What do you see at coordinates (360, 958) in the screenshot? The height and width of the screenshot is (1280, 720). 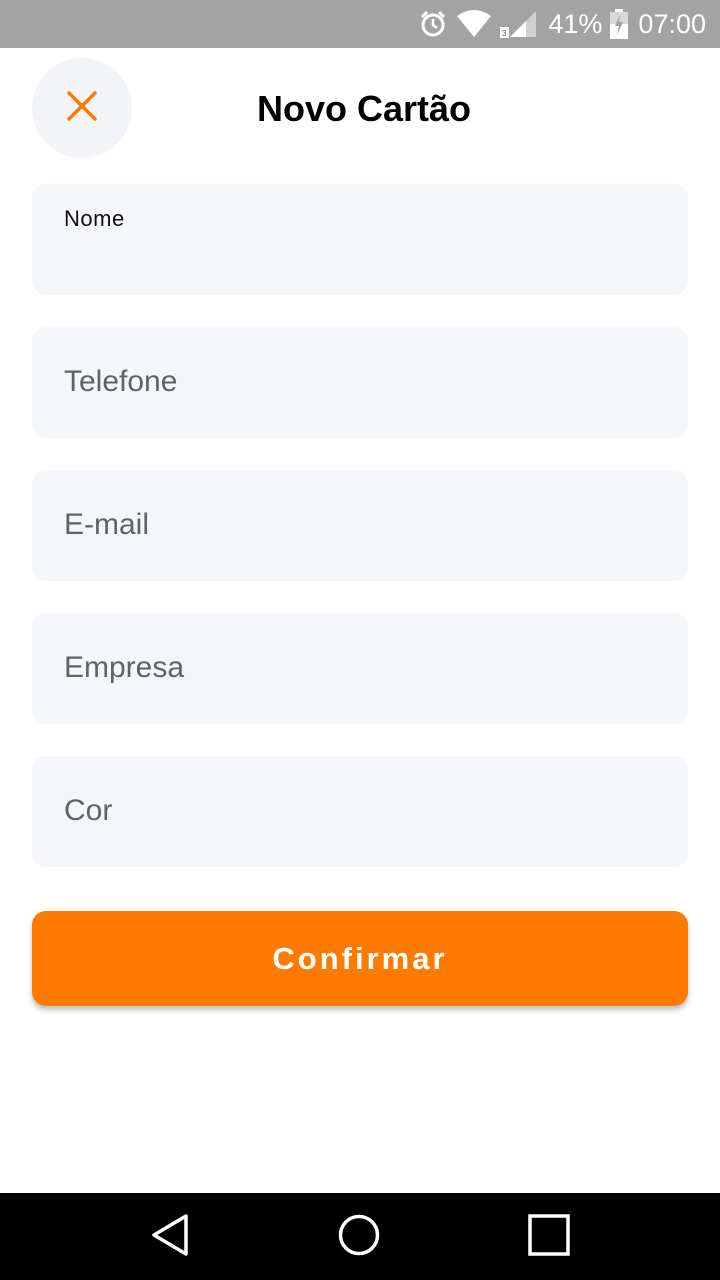 I see `confirm-button: Confirmar` at bounding box center [360, 958].